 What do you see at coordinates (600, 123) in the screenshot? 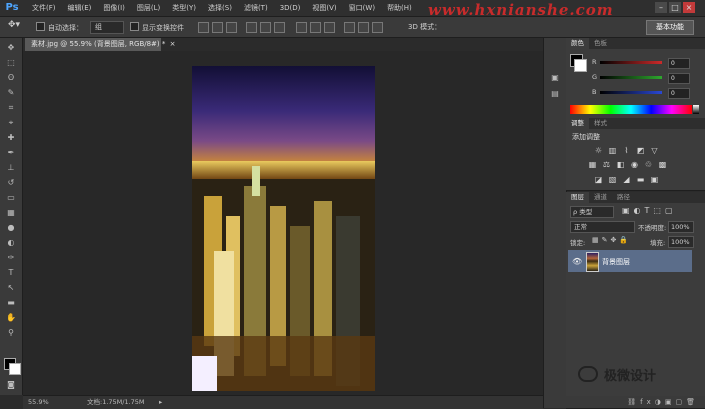
I see `tab-styles: 样式` at bounding box center [600, 123].